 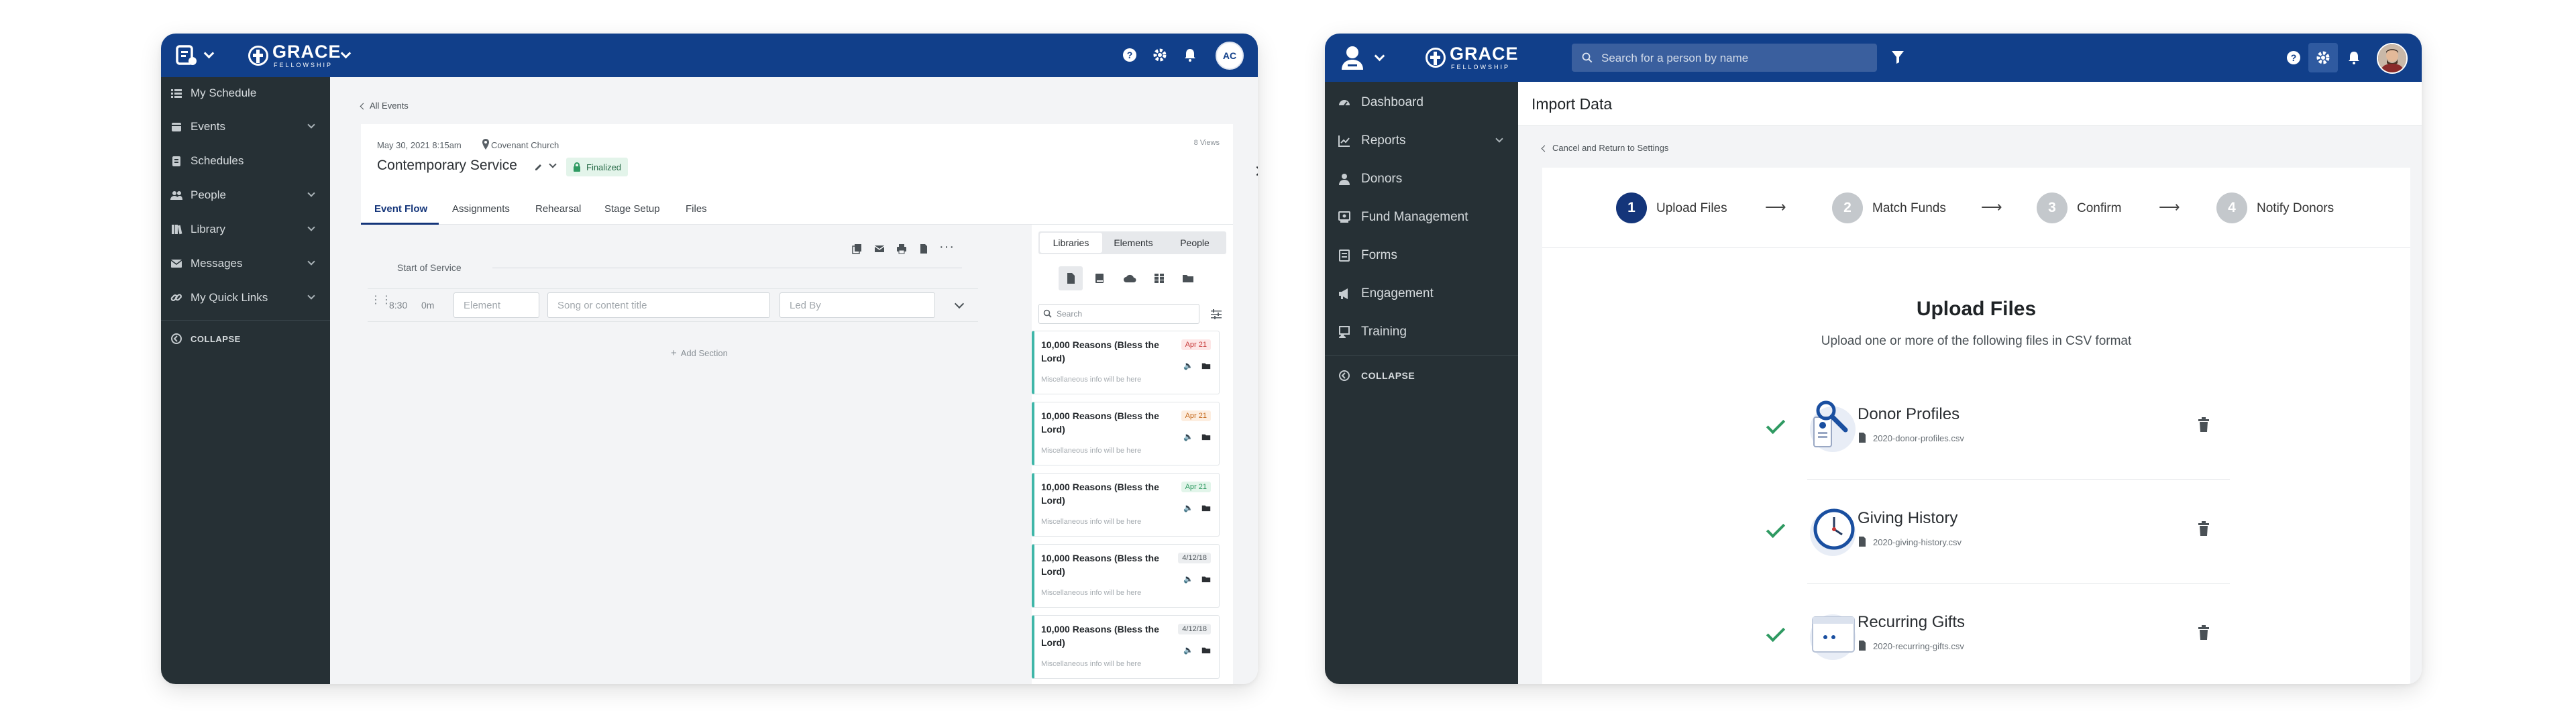 I want to click on library-search-placeholder: Search, so click(x=1070, y=314).